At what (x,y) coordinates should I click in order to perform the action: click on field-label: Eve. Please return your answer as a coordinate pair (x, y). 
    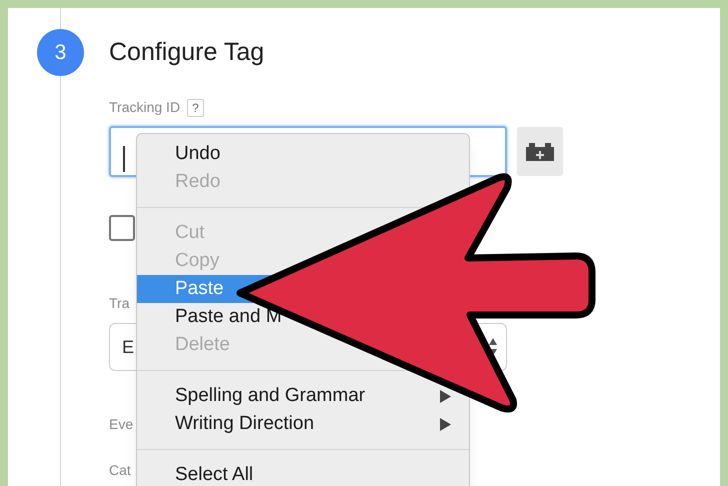
    Looking at the image, I should click on (121, 424).